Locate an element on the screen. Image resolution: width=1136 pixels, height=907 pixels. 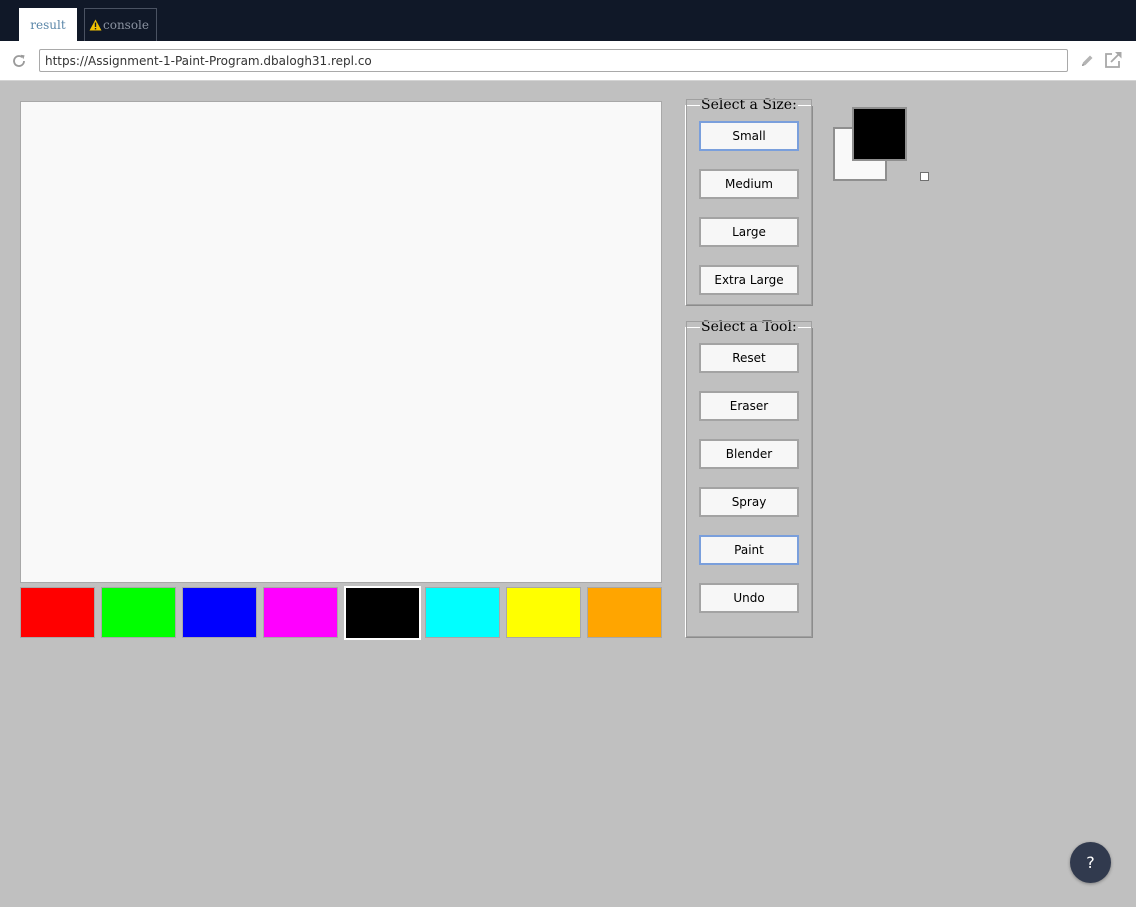
color-swatch-cyan is located at coordinates (462, 612).